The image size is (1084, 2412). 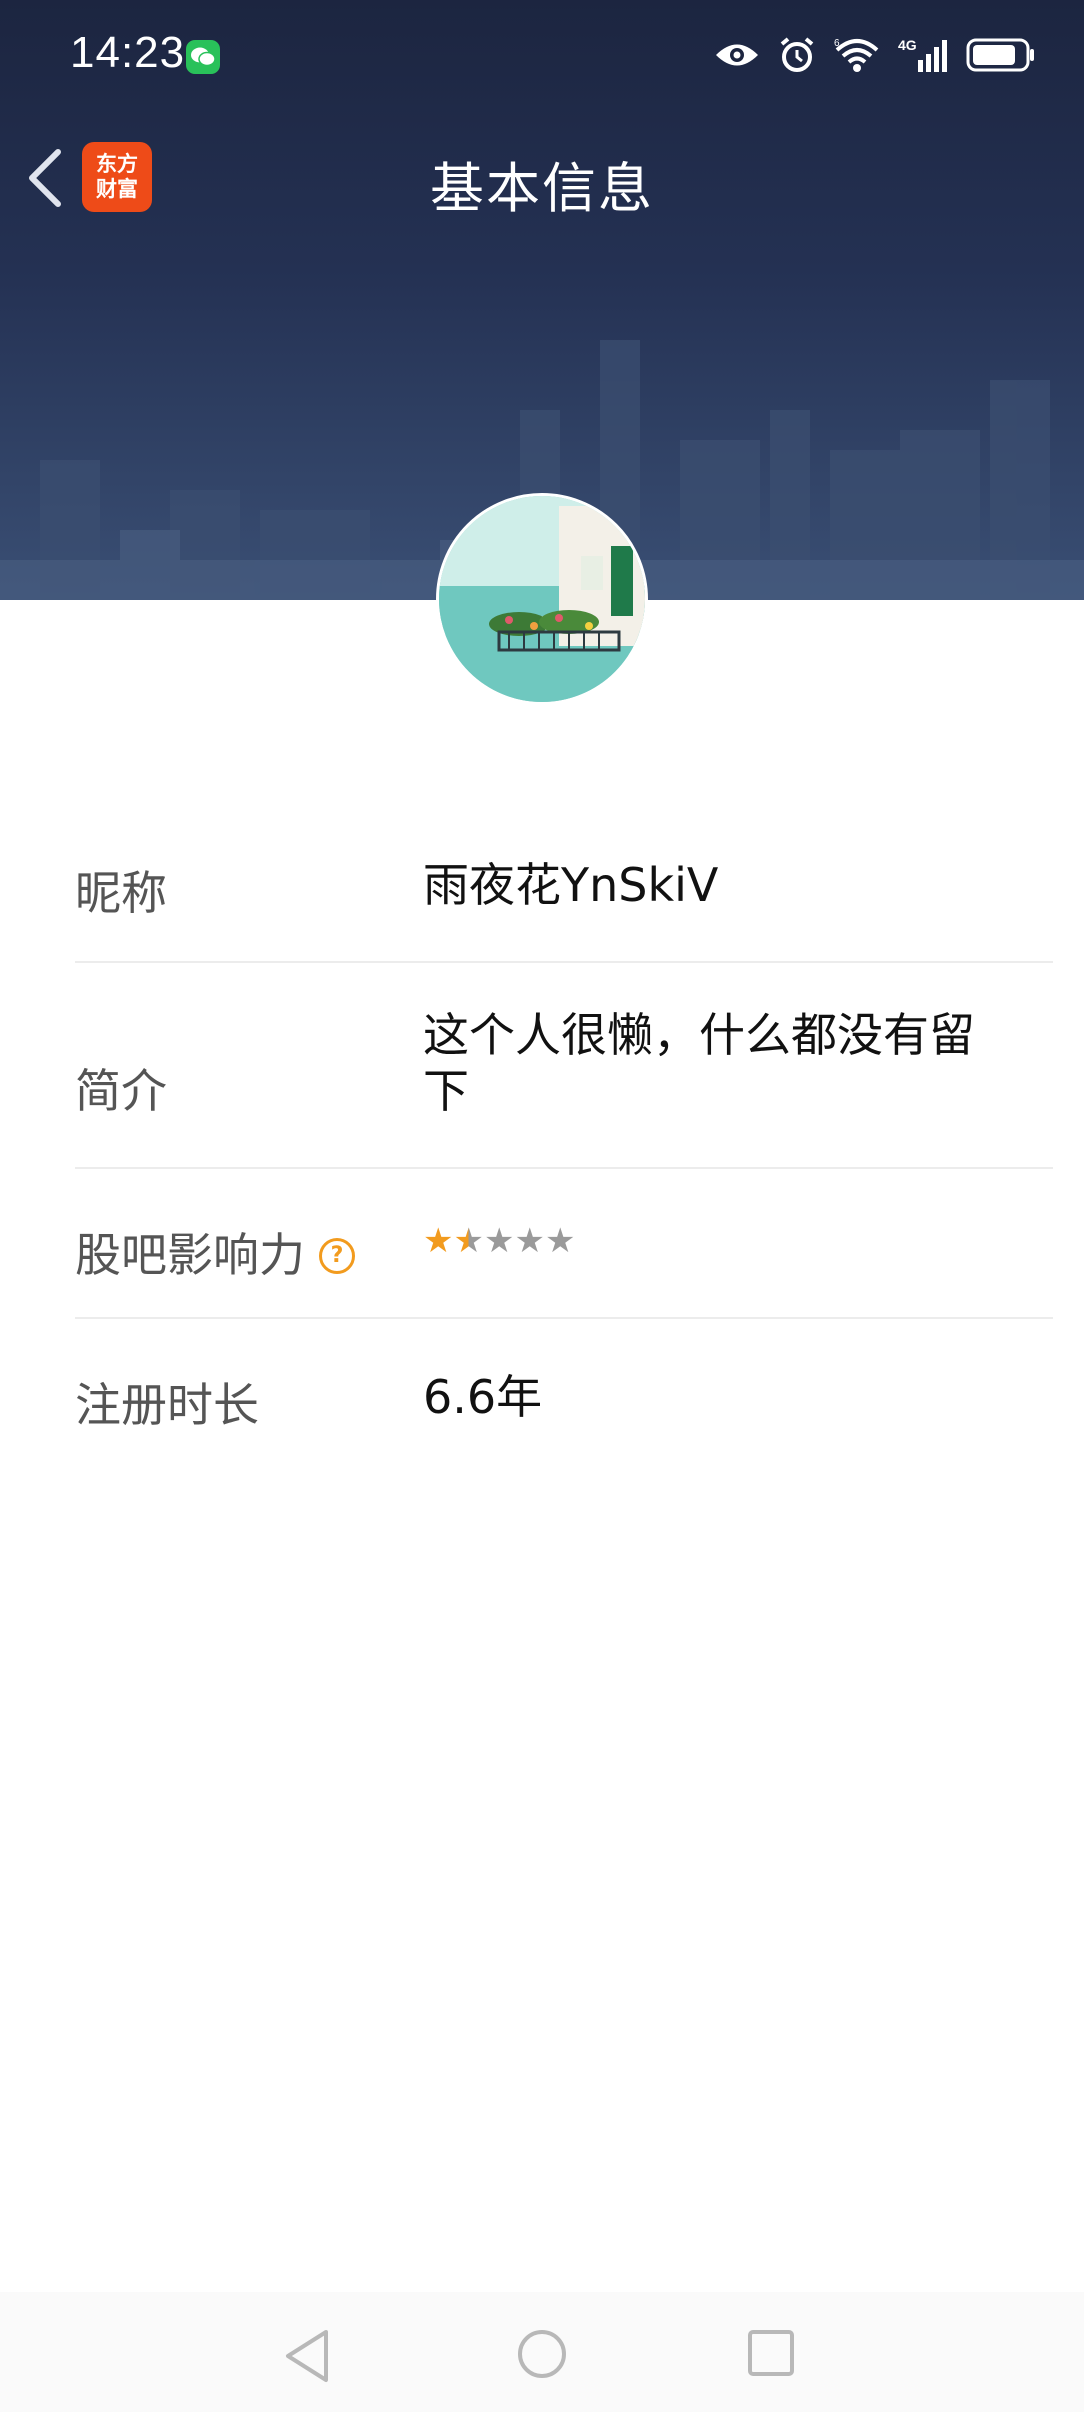 What do you see at coordinates (167, 1405) in the screenshot?
I see `registration-label: 注册时长` at bounding box center [167, 1405].